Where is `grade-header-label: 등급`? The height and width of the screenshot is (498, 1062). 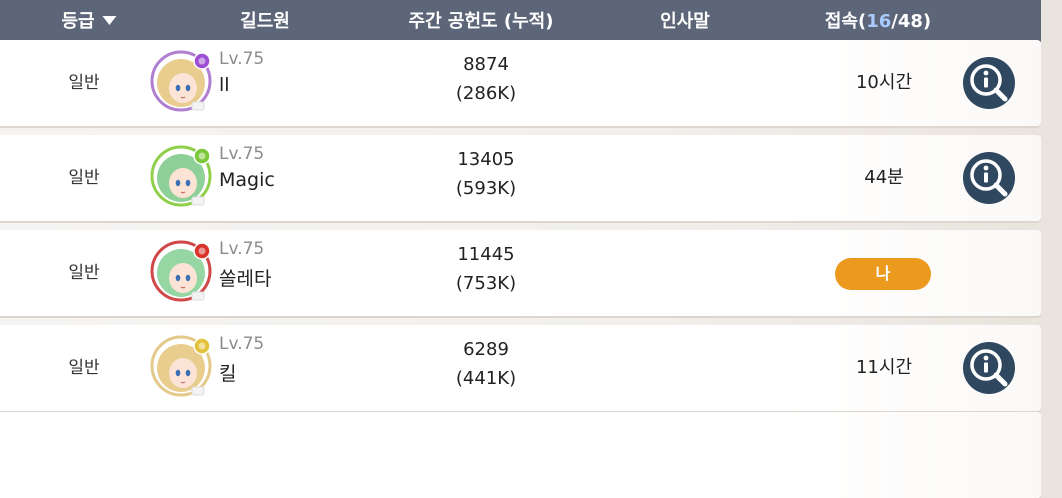
grade-header-label: 등급 is located at coordinates (78, 21).